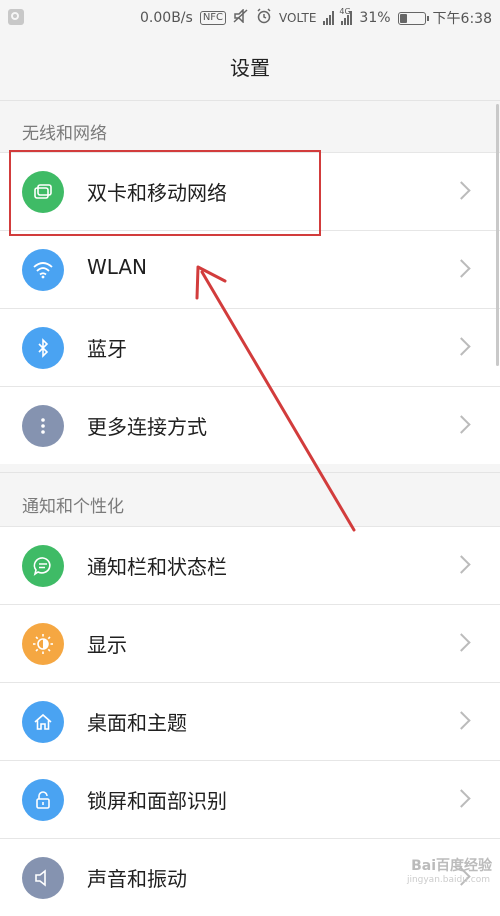 This screenshot has height=916, width=500. What do you see at coordinates (451, 866) in the screenshot?
I see `watermark-logo: Bai百度经验` at bounding box center [451, 866].